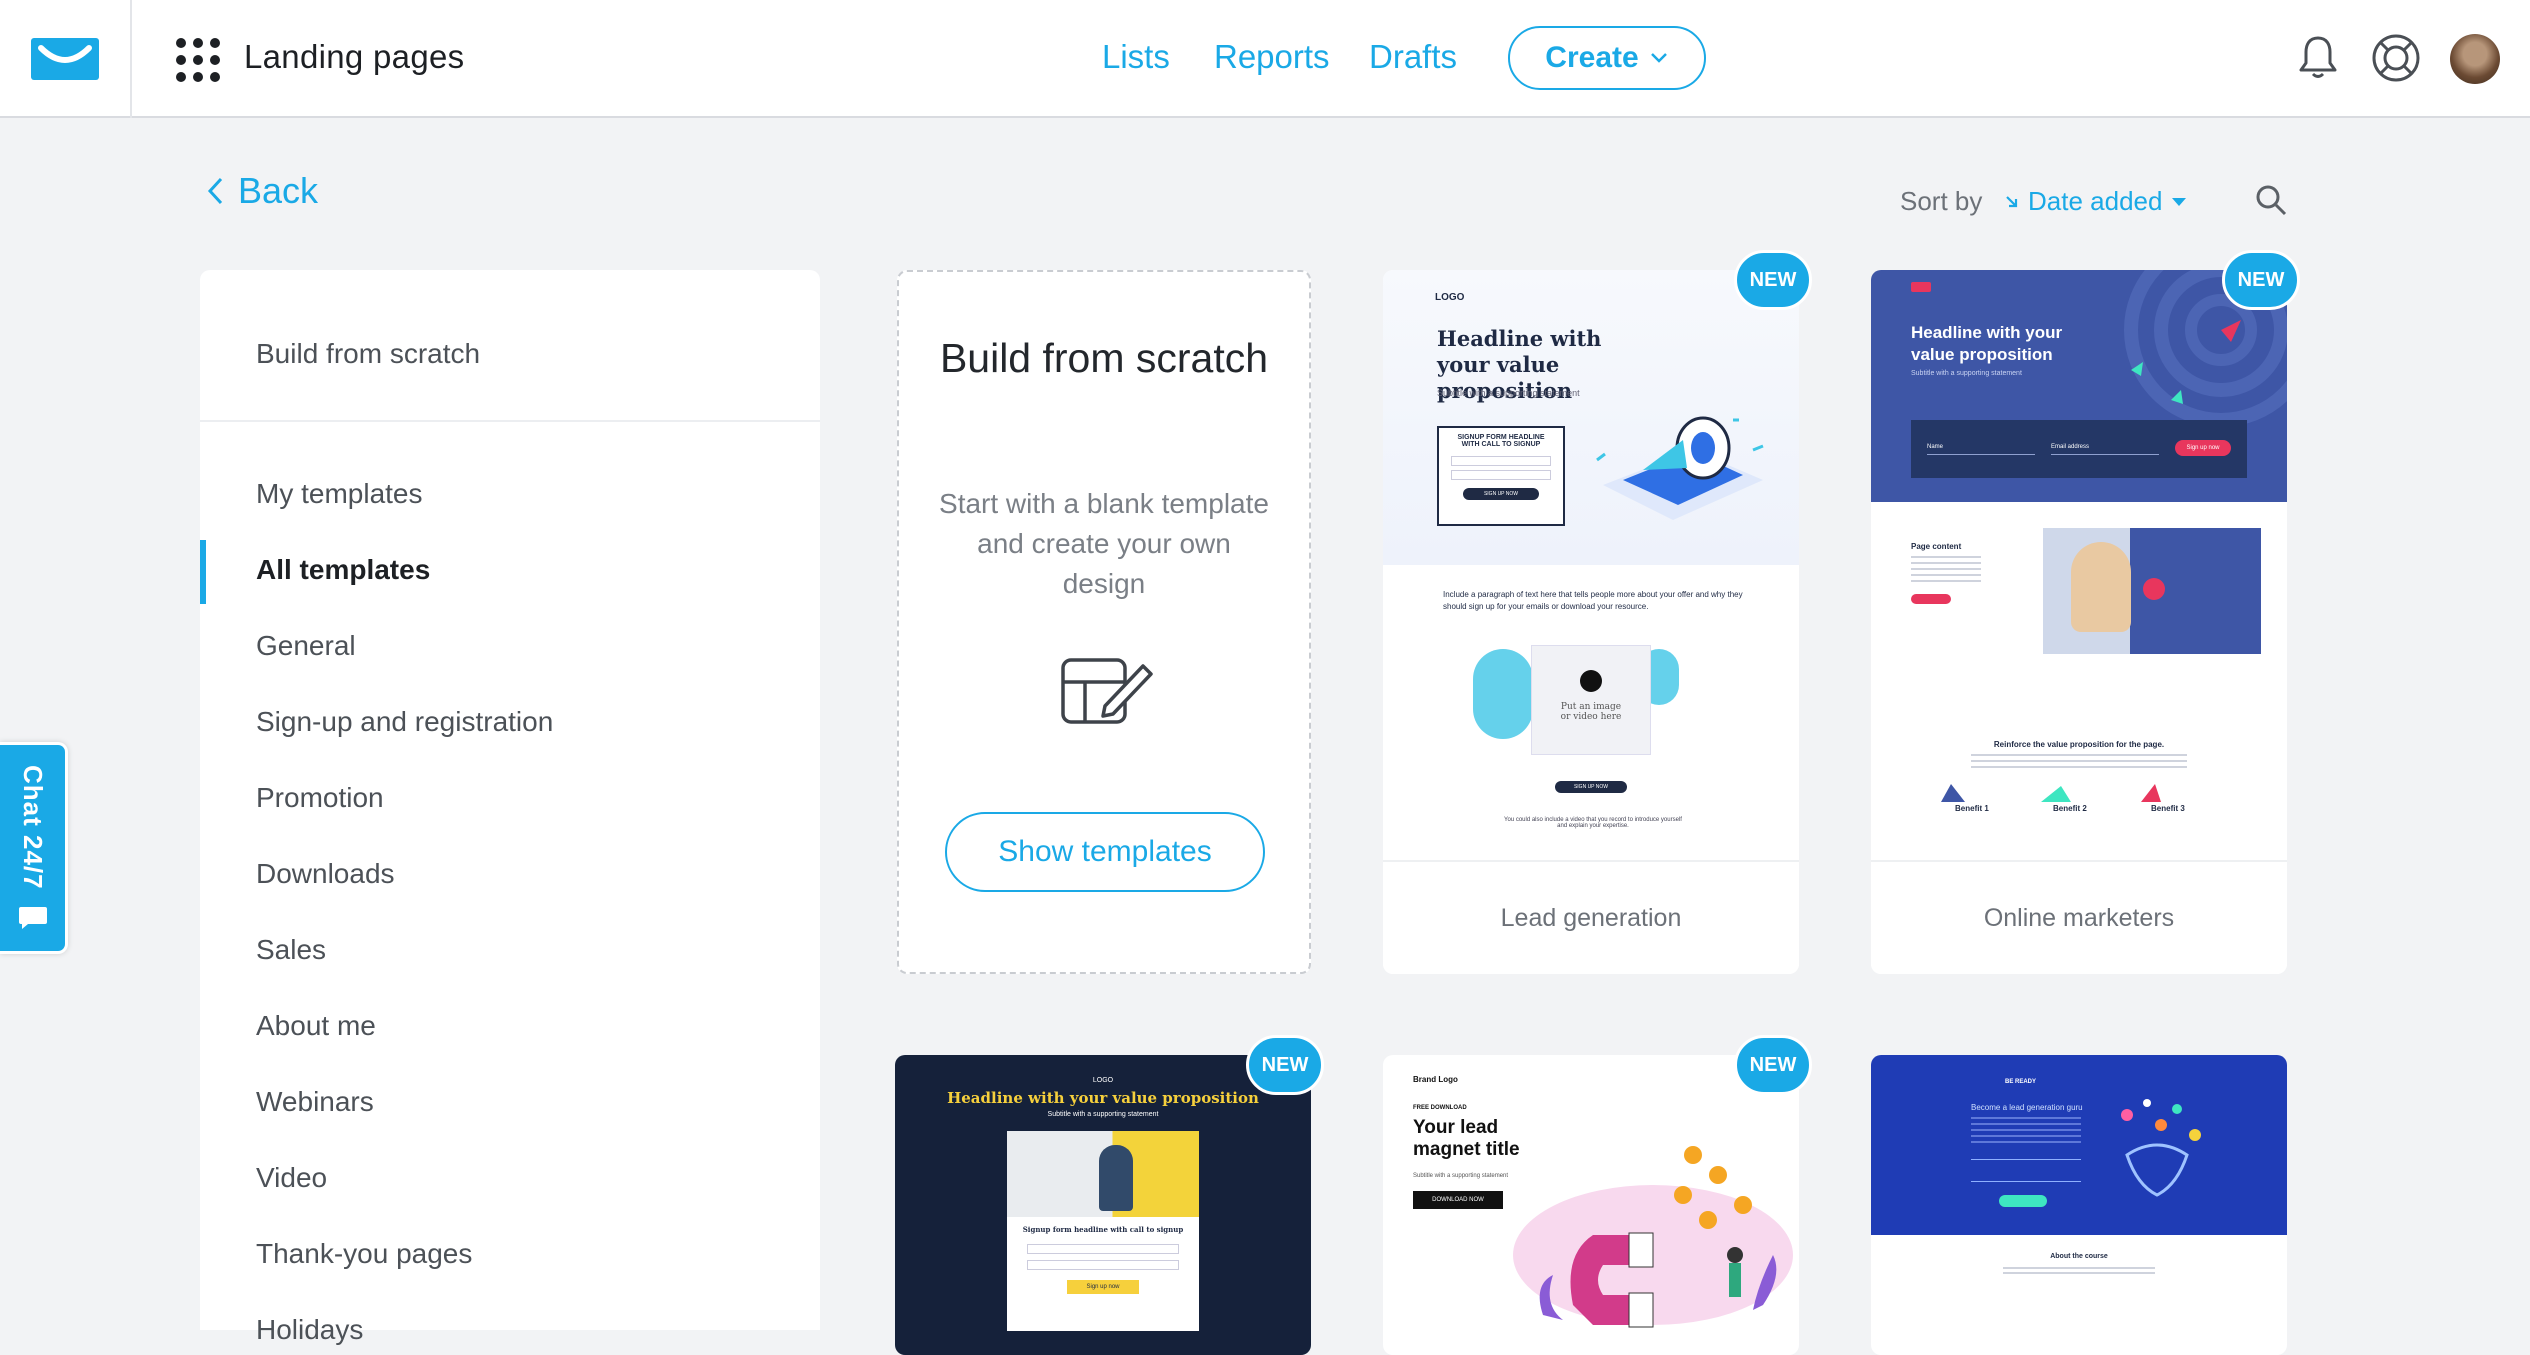 This screenshot has height=1355, width=2530. I want to click on notifications-bell-icon, so click(2318, 58).